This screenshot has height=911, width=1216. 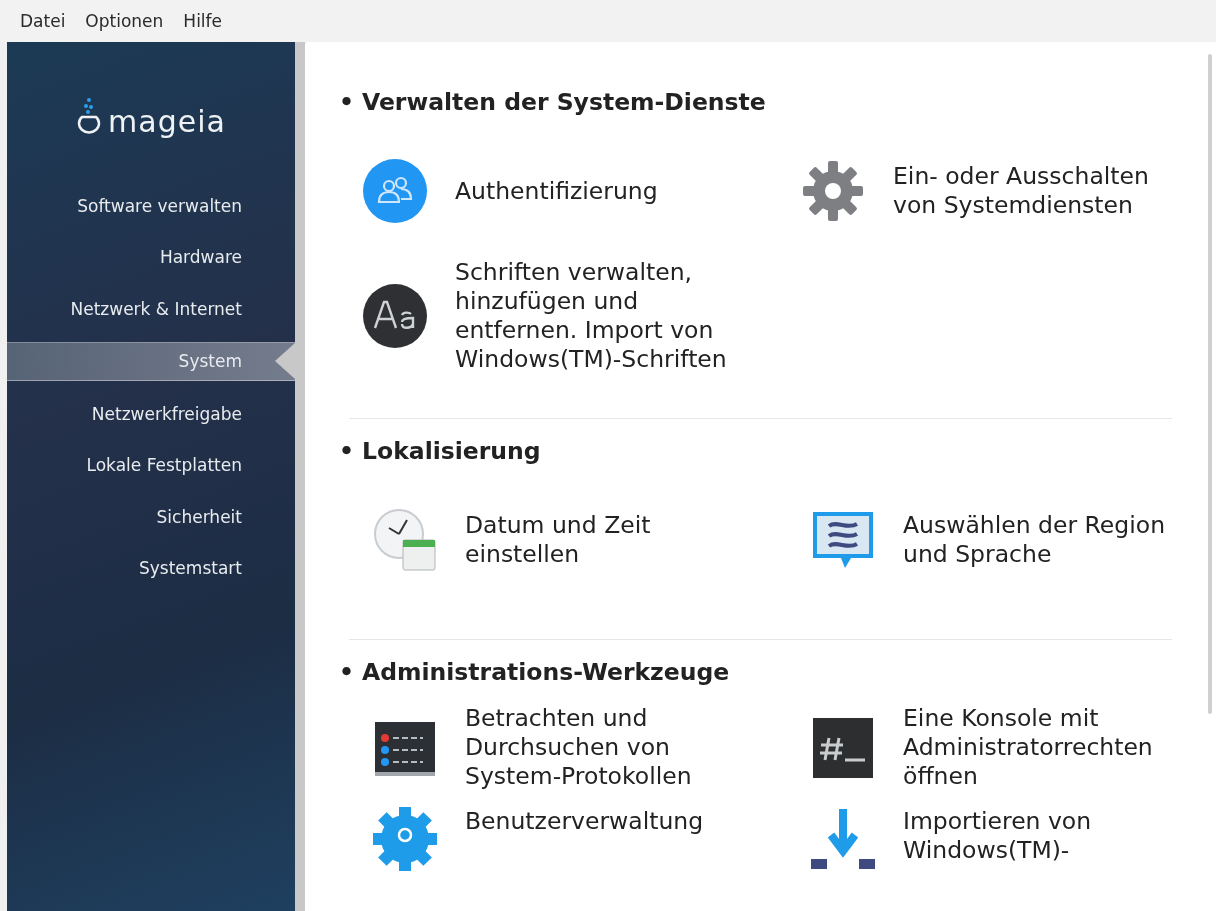 I want to click on logo-text: mageia, so click(x=167, y=122).